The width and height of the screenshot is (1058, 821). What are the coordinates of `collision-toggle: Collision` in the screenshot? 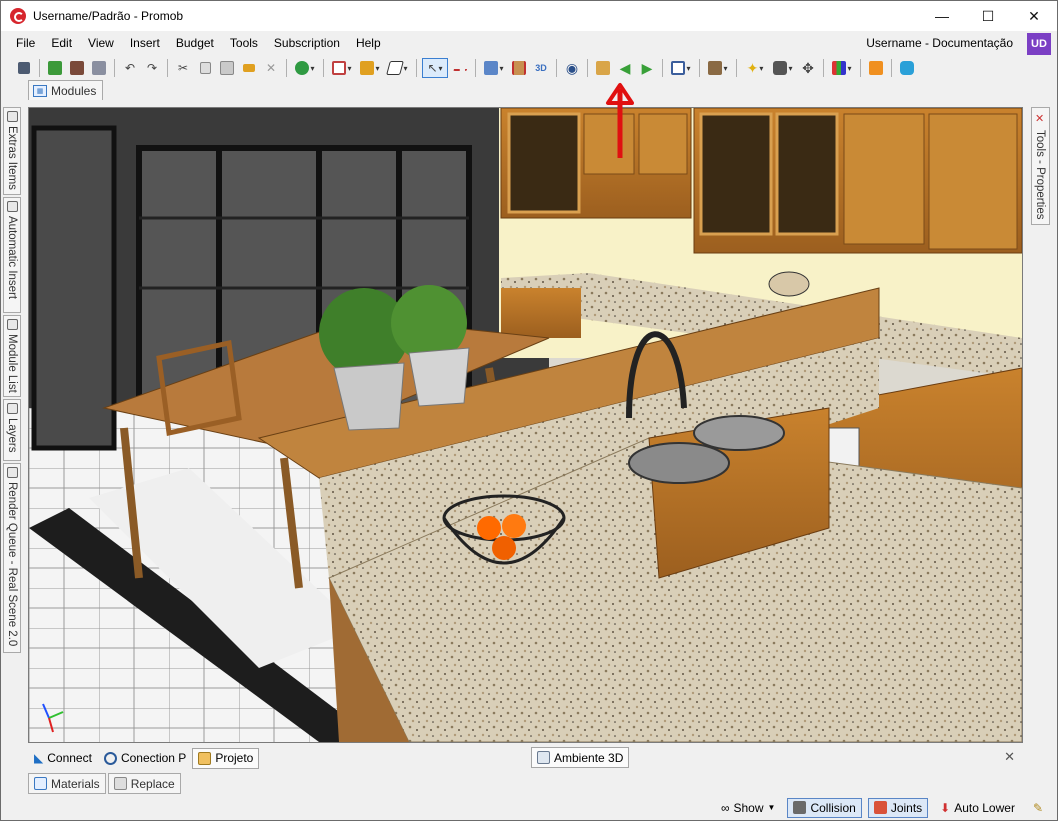 It's located at (824, 807).